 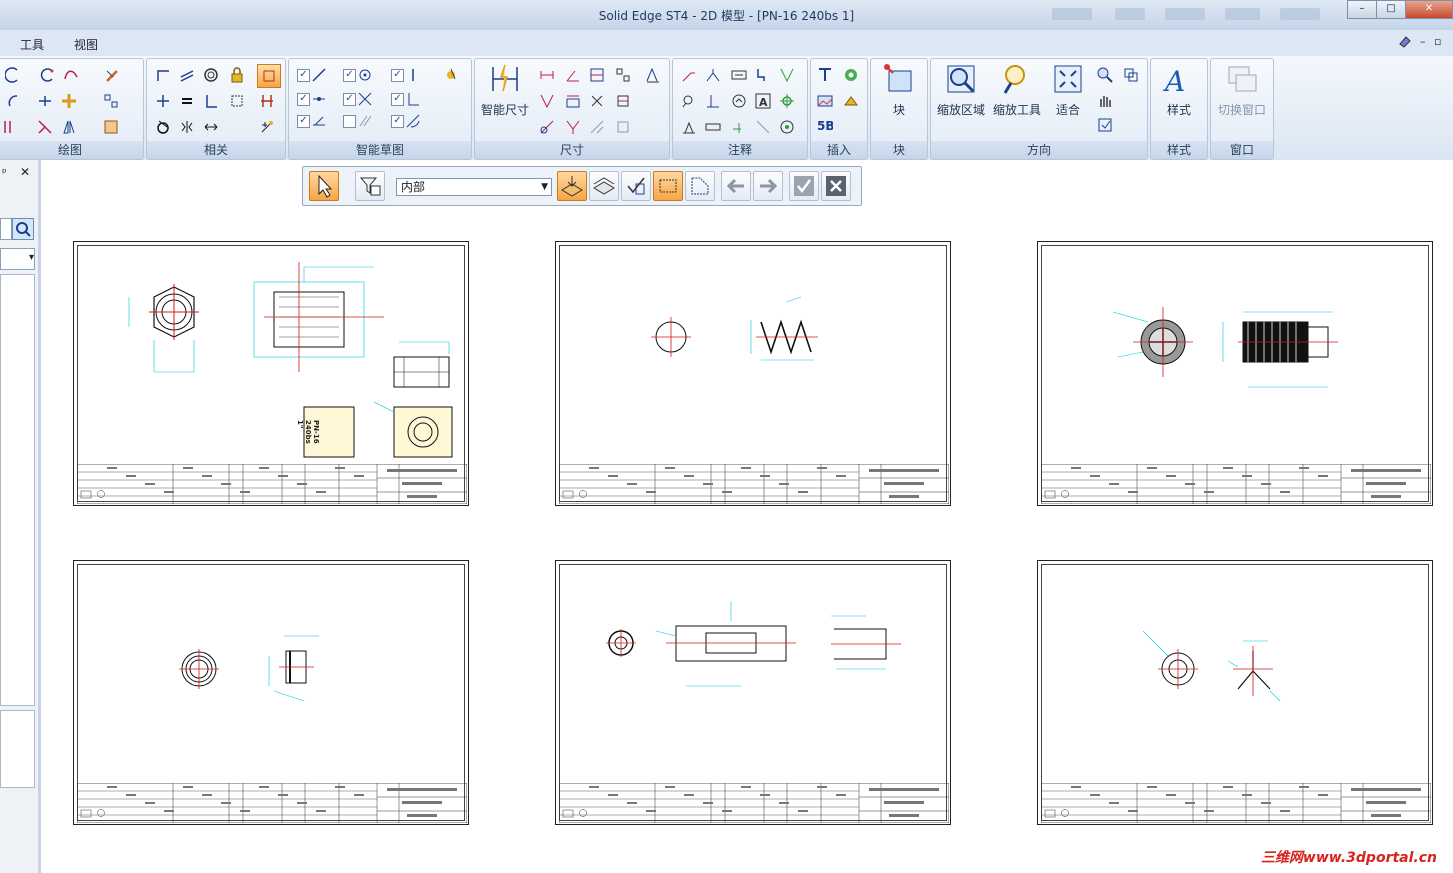 I want to click on close-button: ✕, so click(x=1429, y=9).